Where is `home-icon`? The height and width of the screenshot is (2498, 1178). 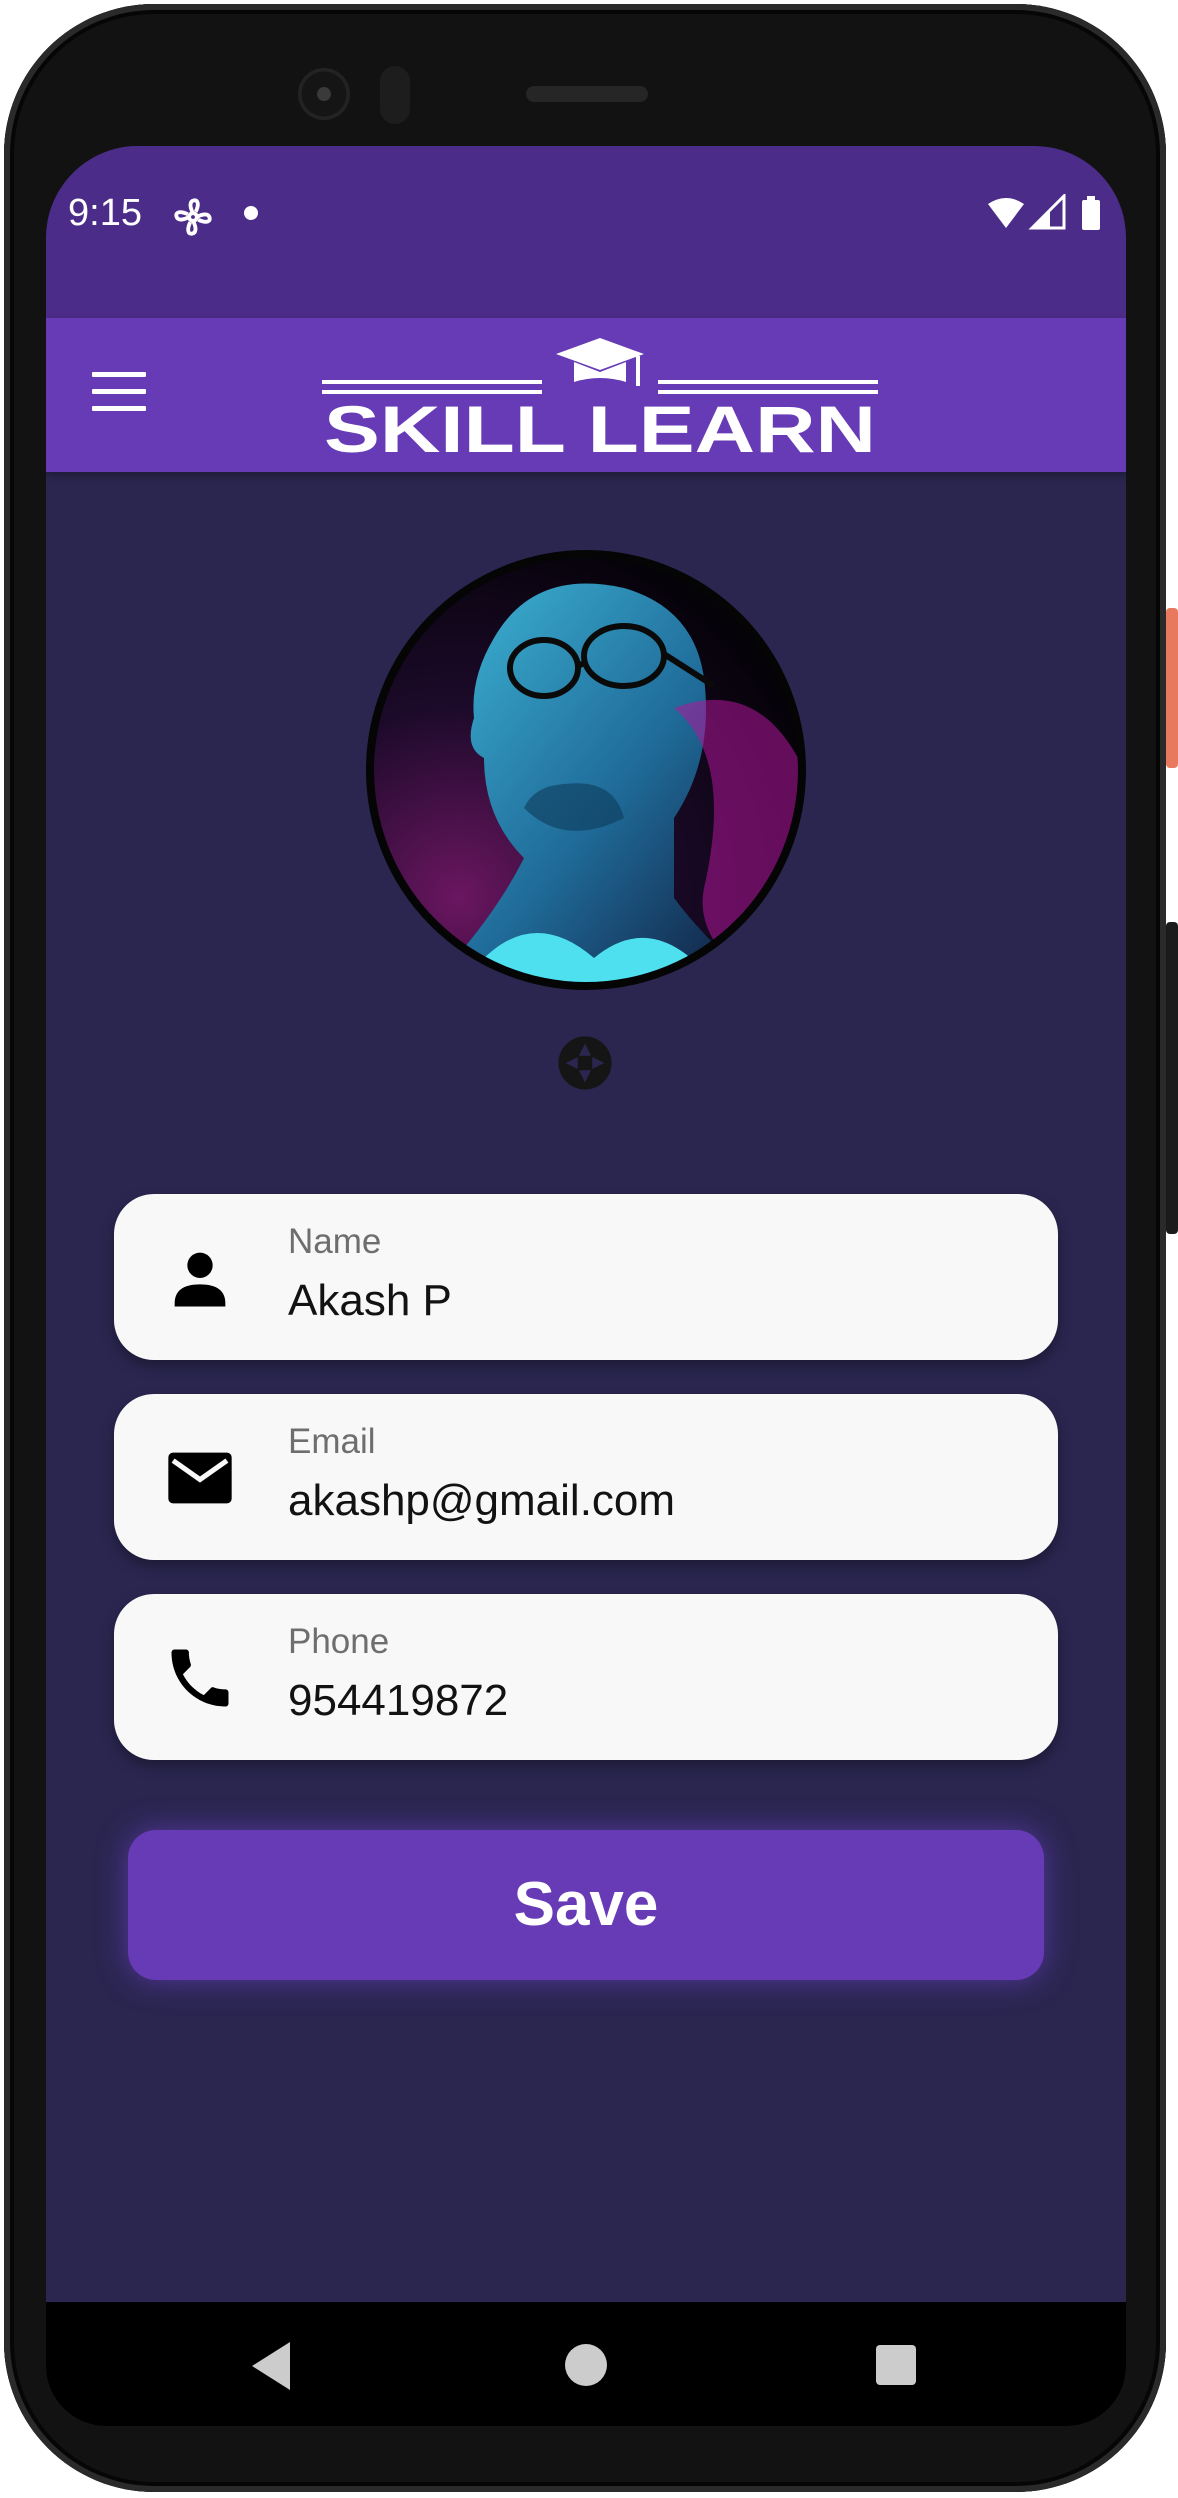 home-icon is located at coordinates (586, 2365).